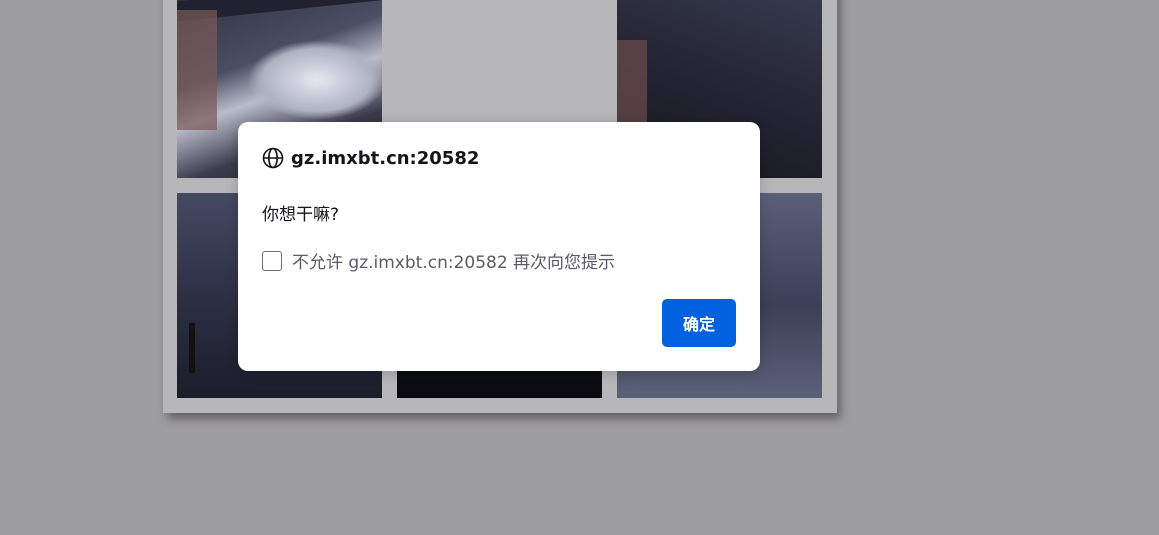 This screenshot has height=535, width=1159. Describe the element at coordinates (699, 323) in the screenshot. I see `ok-button: 确定` at that location.